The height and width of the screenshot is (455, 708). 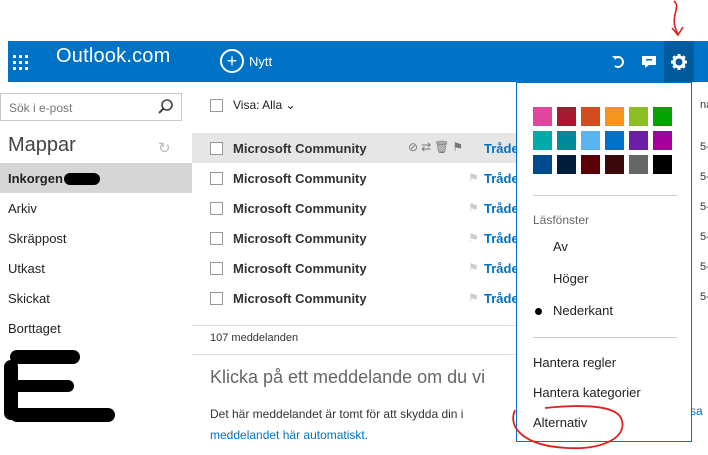 I want to click on folder-sent: Skickat, so click(x=96, y=298).